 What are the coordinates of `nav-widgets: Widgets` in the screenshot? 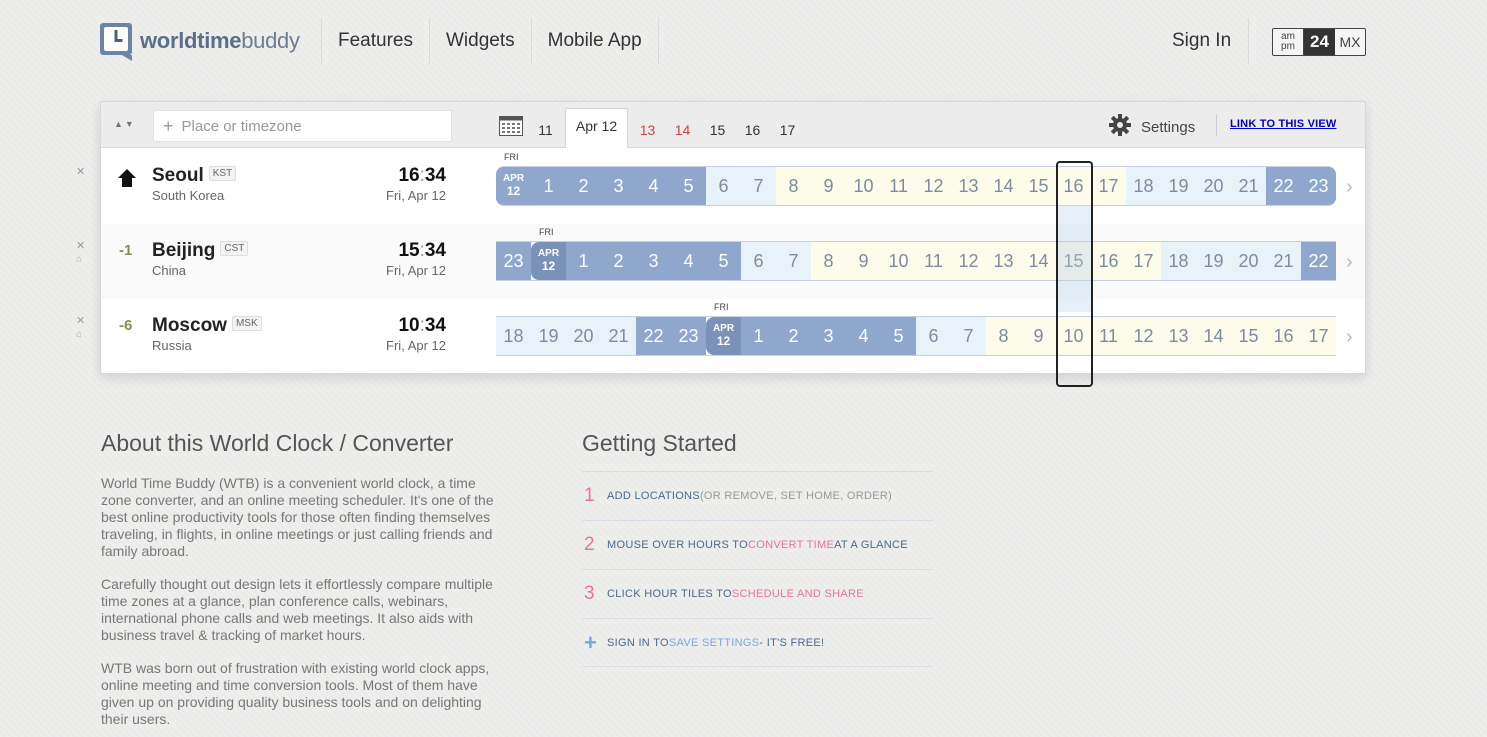 It's located at (479, 41).